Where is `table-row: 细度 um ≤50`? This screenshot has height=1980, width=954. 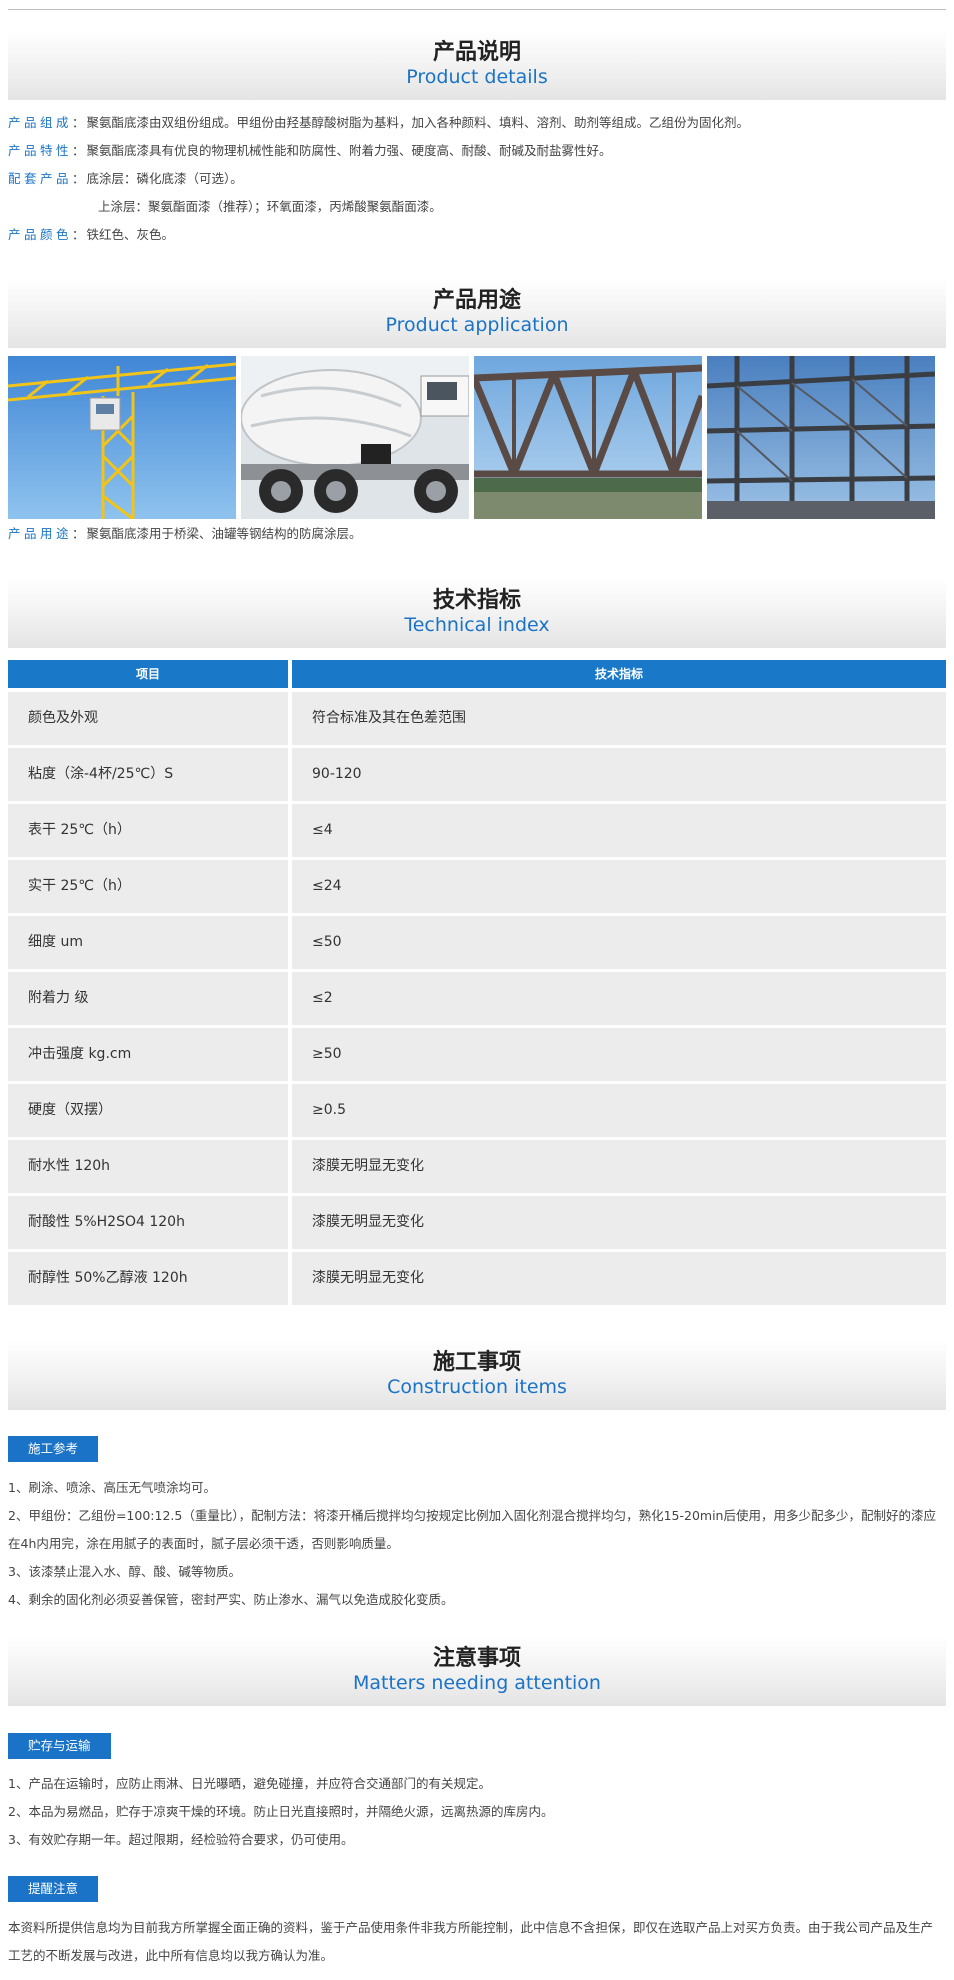
table-row: 细度 um ≤50 is located at coordinates (477, 942).